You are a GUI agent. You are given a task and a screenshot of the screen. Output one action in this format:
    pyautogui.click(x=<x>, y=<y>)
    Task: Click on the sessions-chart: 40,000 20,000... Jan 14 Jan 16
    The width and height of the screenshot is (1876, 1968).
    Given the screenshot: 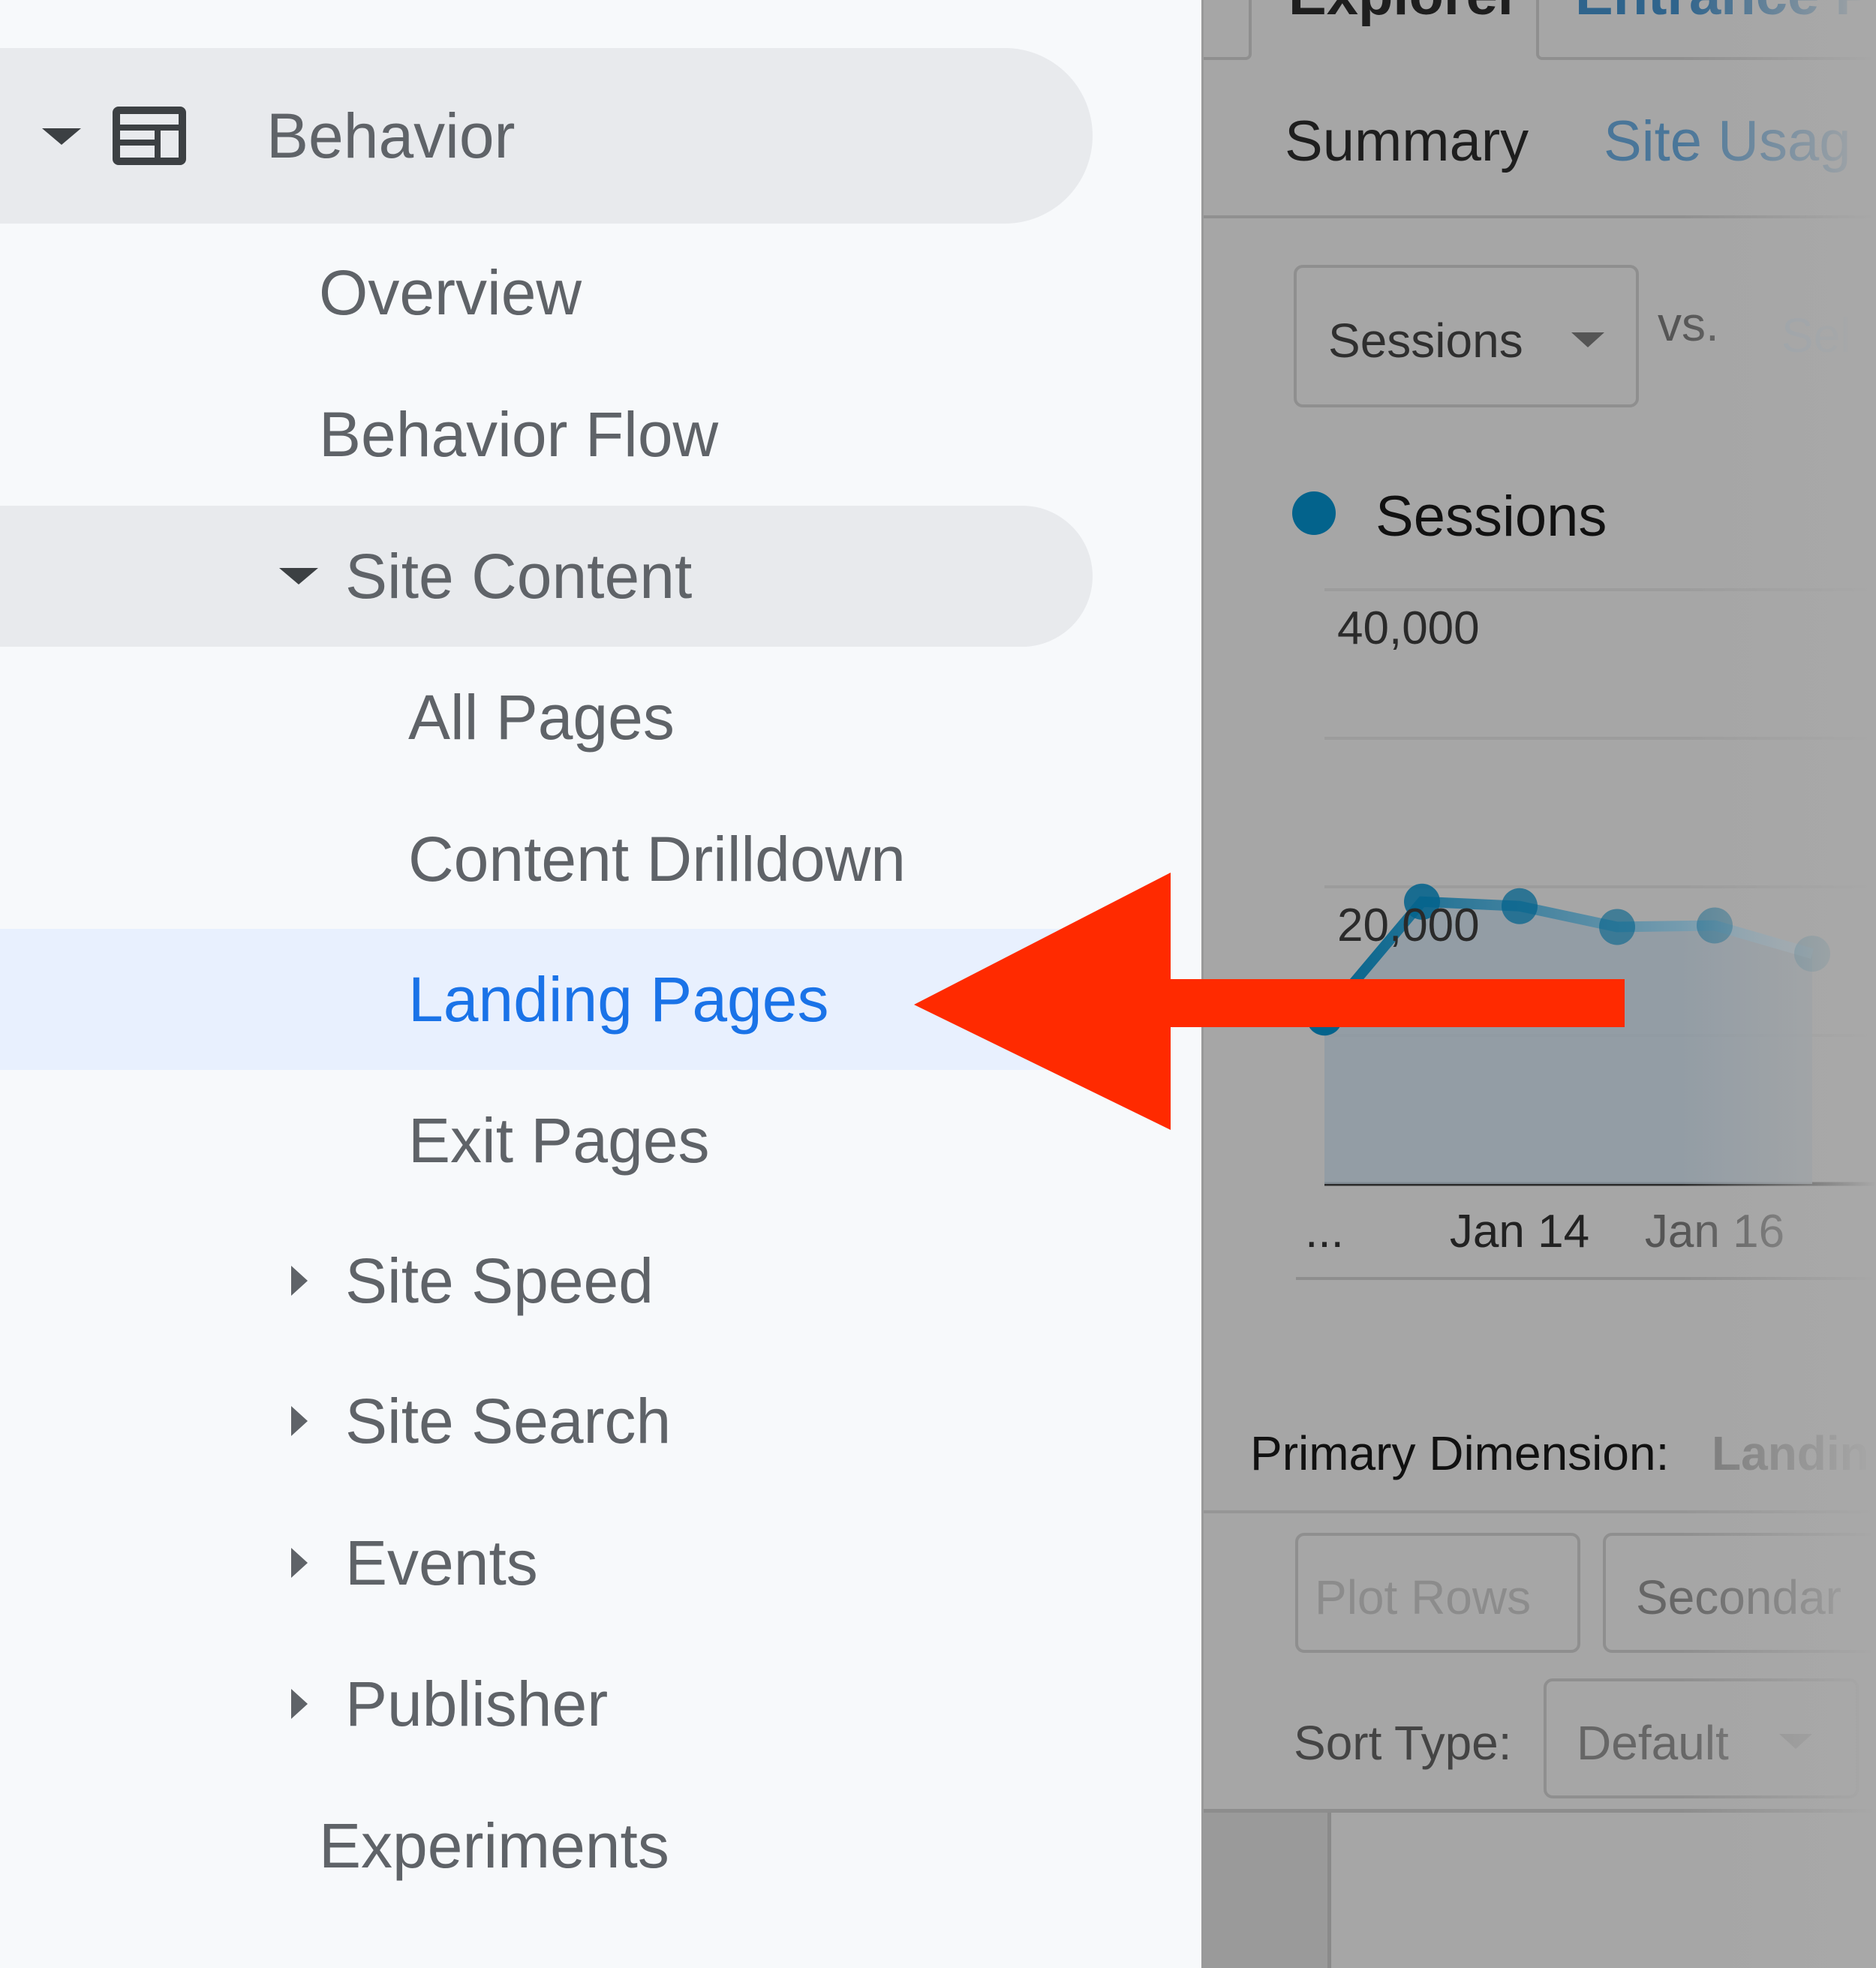 What is the action you would take?
    pyautogui.click(x=1590, y=922)
    